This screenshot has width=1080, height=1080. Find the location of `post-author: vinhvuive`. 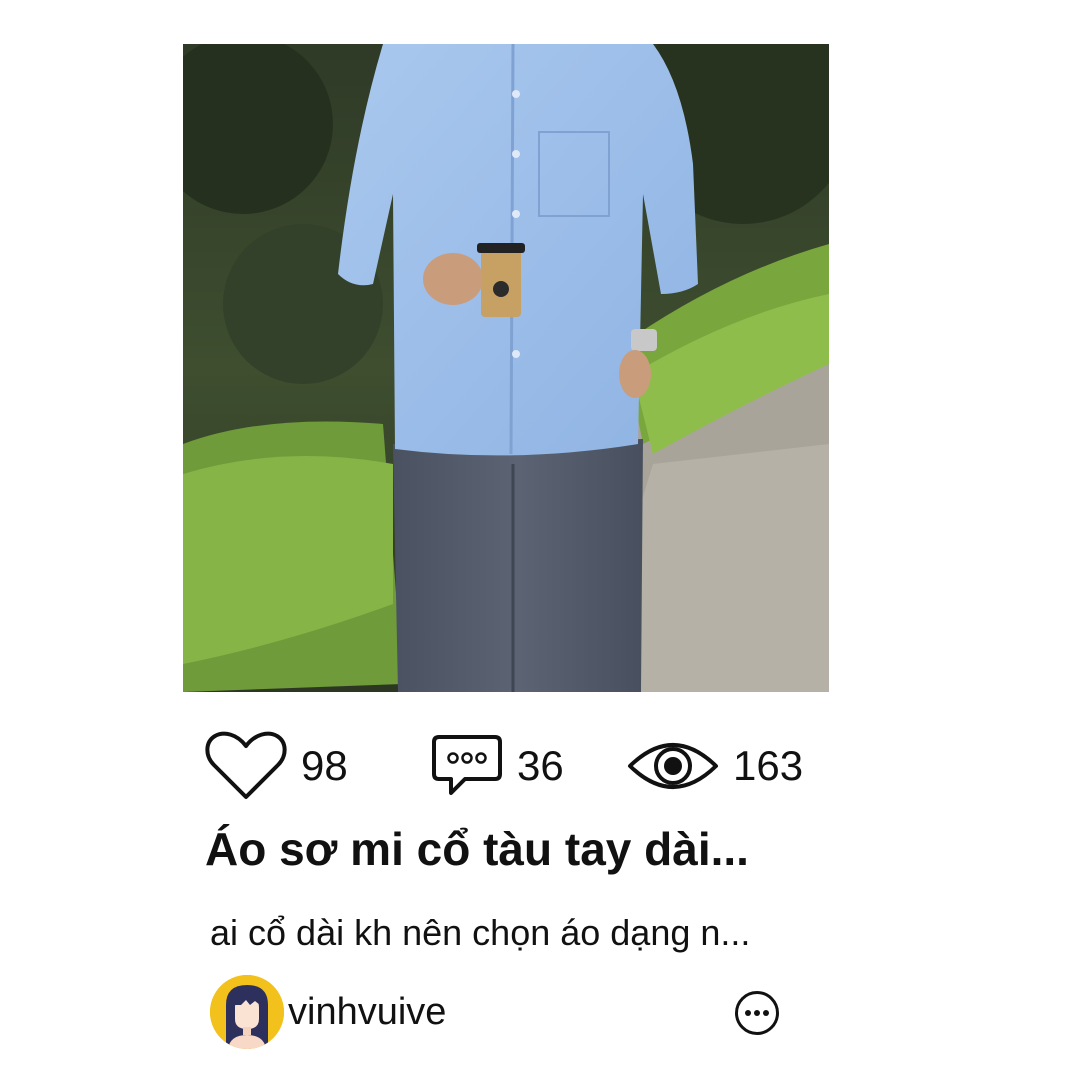

post-author: vinhvuive is located at coordinates (328, 1012).